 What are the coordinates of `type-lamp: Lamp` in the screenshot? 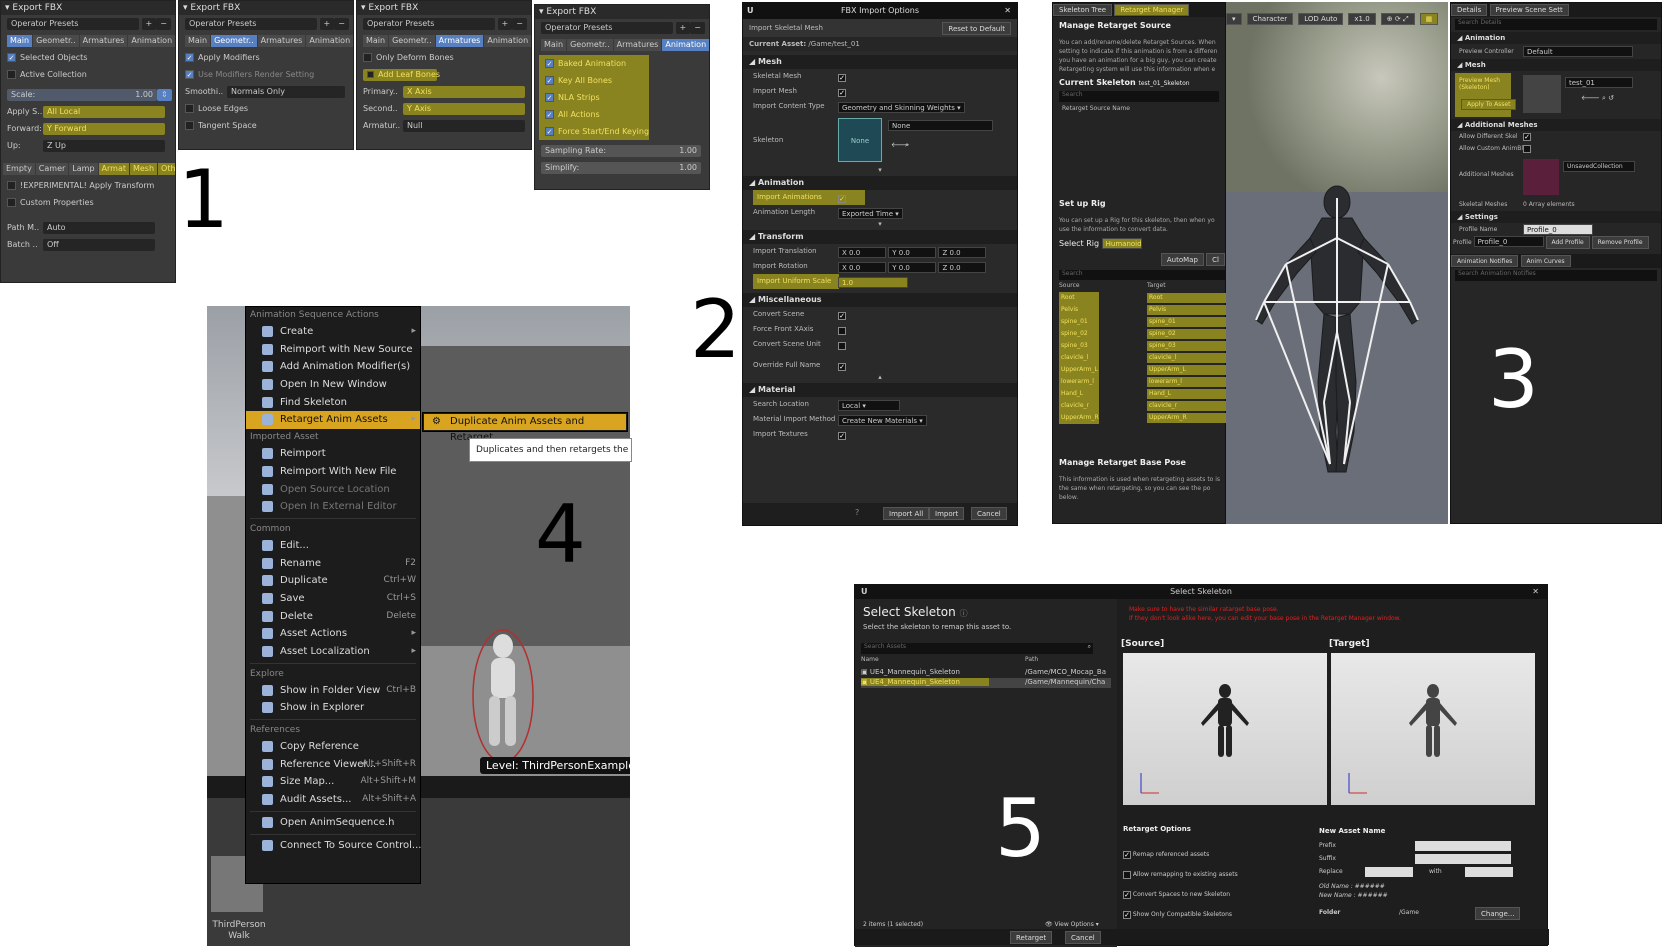 It's located at (83, 169).